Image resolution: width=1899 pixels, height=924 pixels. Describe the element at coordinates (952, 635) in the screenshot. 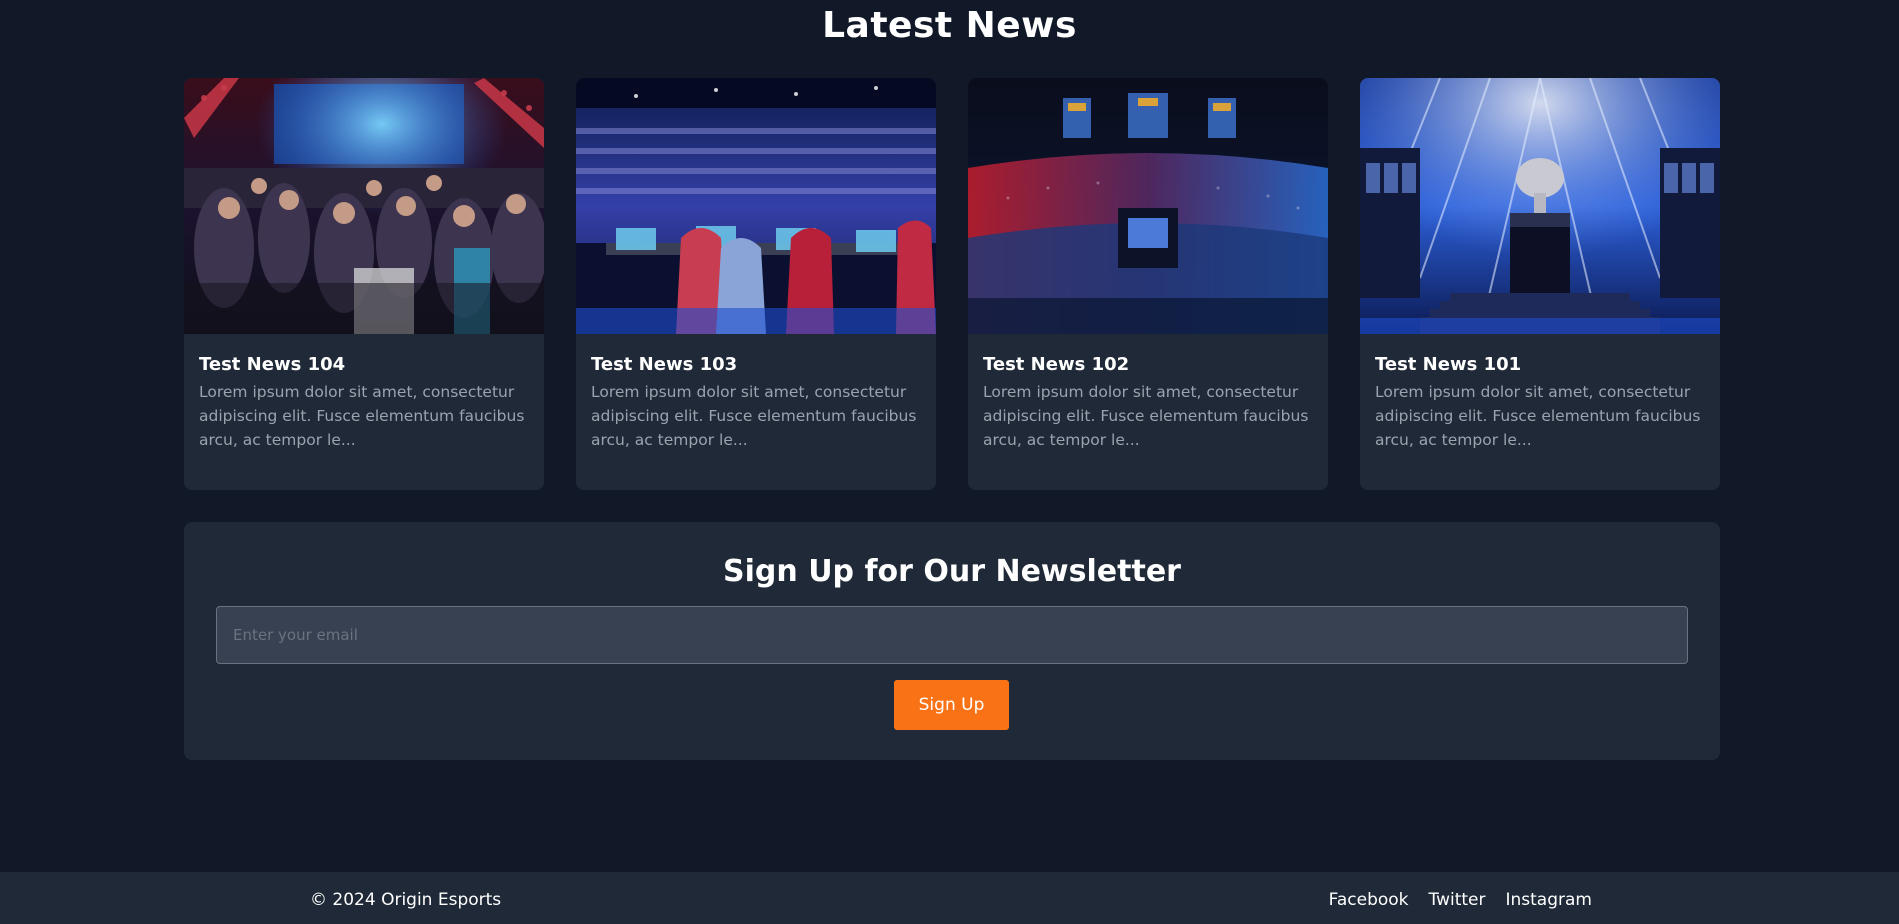

I see `email-input` at that location.